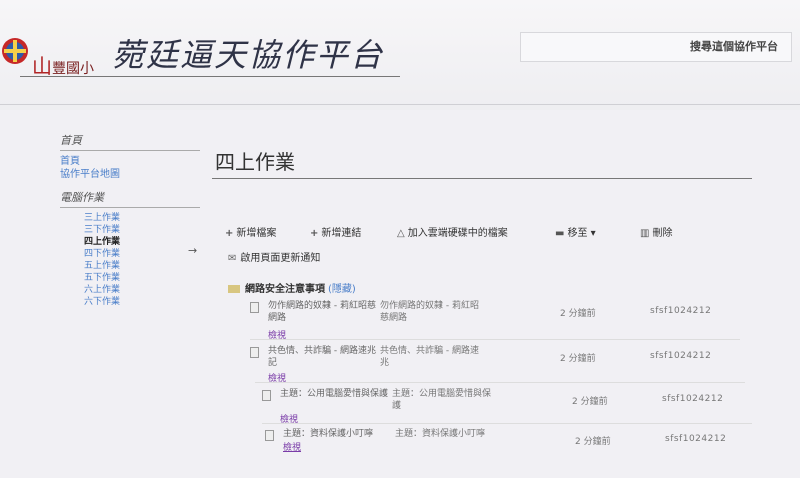 Image resolution: width=800 pixels, height=478 pixels. I want to click on sidebar-item-grade3-second: 三下作業, so click(130, 230).